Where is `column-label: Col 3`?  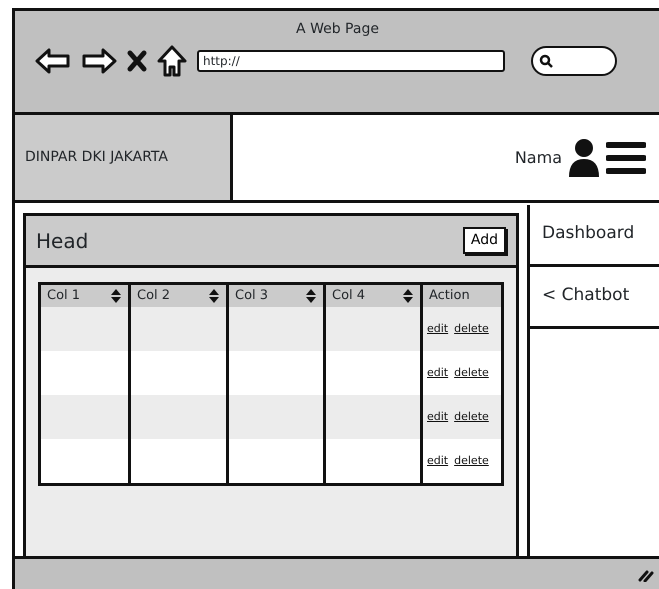 column-label: Col 3 is located at coordinates (251, 296).